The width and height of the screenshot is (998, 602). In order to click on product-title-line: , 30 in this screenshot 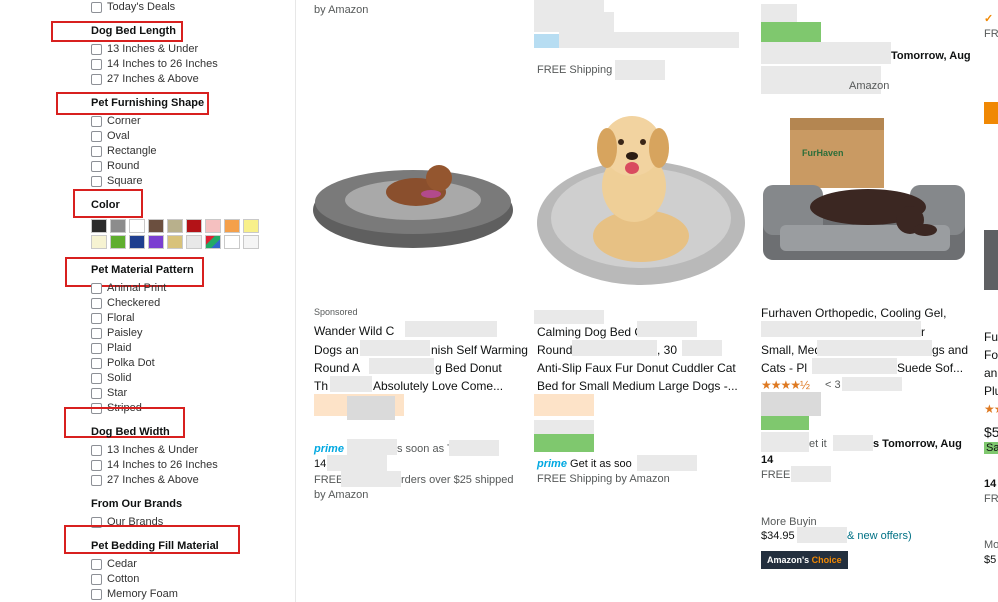, I will do `click(667, 350)`.